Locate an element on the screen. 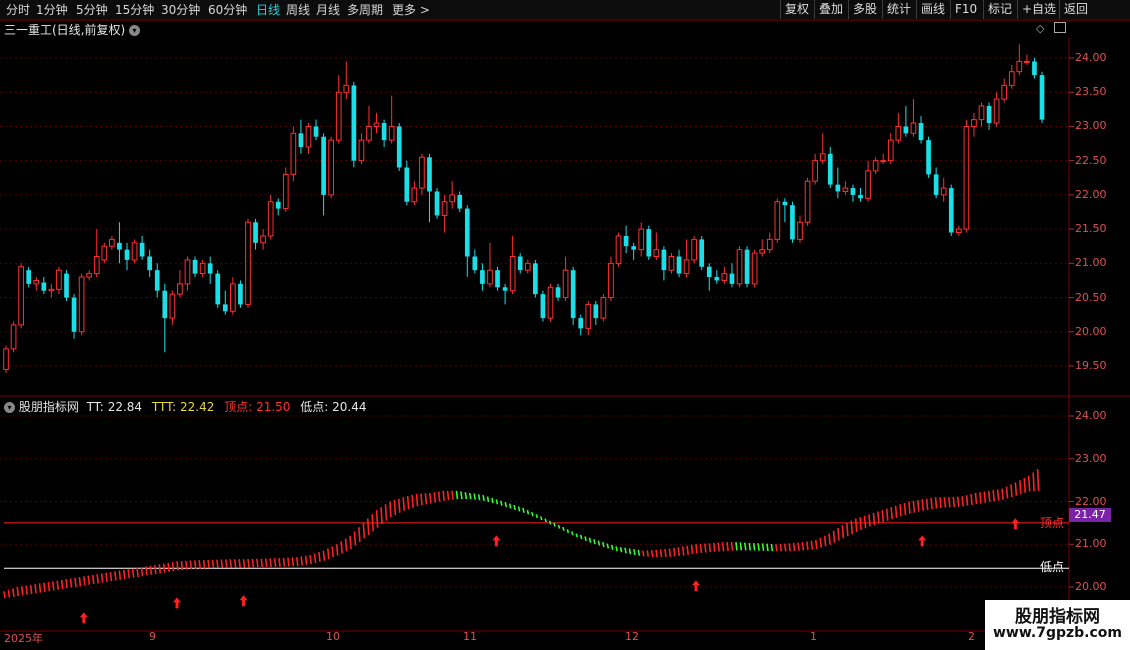 This screenshot has width=1130, height=650. low-label: 低点: is located at coordinates (314, 407).